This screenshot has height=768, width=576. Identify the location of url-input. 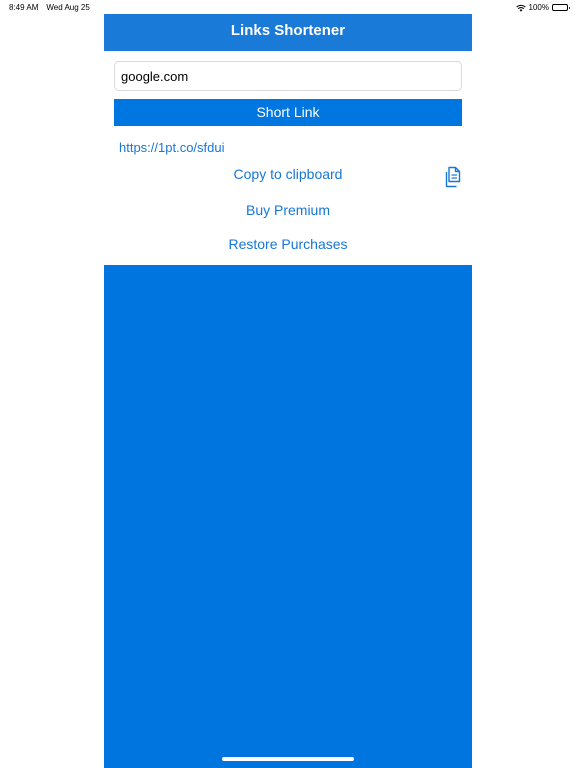
(288, 76).